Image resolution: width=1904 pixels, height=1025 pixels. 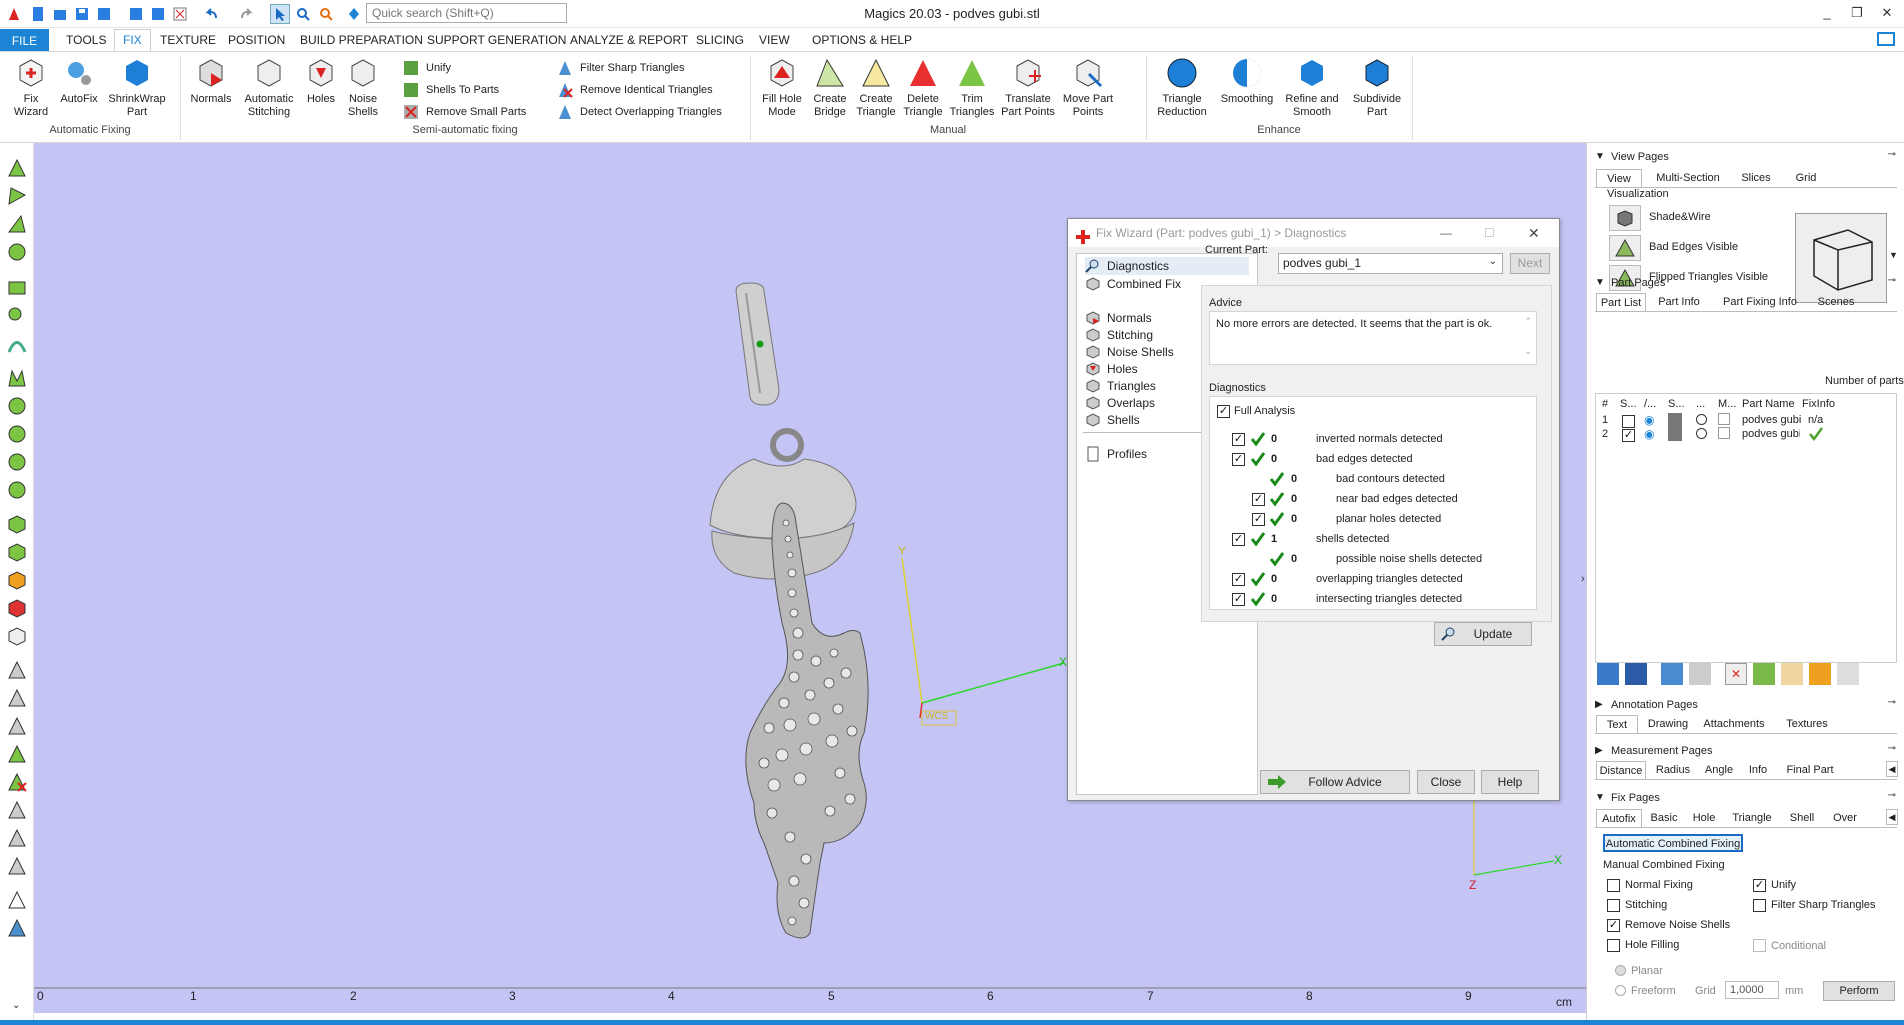 What do you see at coordinates (1528, 351) in the screenshot?
I see `scroll-down-icon: ⌄` at bounding box center [1528, 351].